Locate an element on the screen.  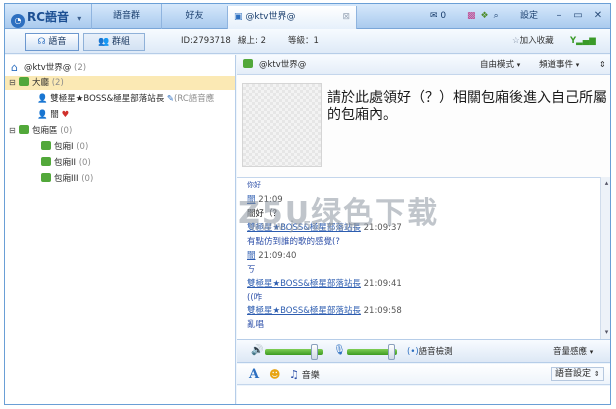
mode-label: 自由模式 is located at coordinates (497, 65).